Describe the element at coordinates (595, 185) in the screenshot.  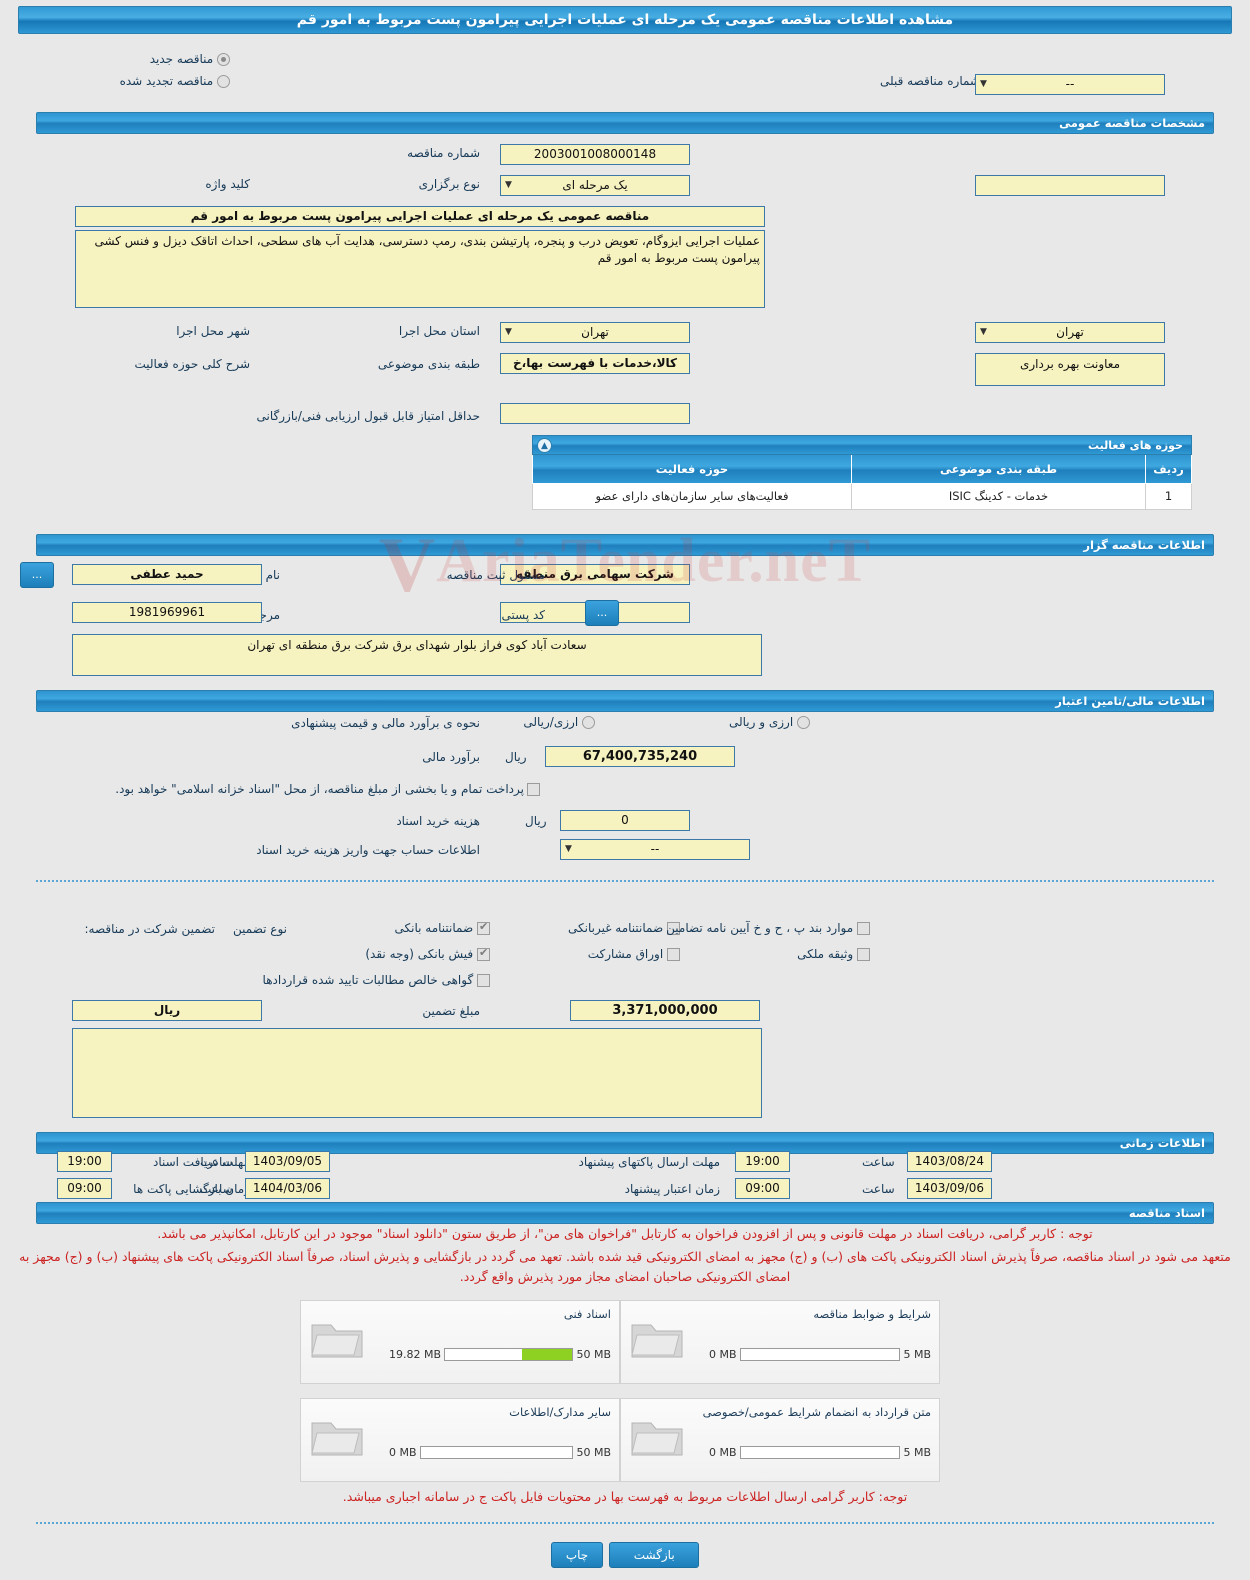
I see `holding-type-select: ▼ یک مرحله ای` at that location.